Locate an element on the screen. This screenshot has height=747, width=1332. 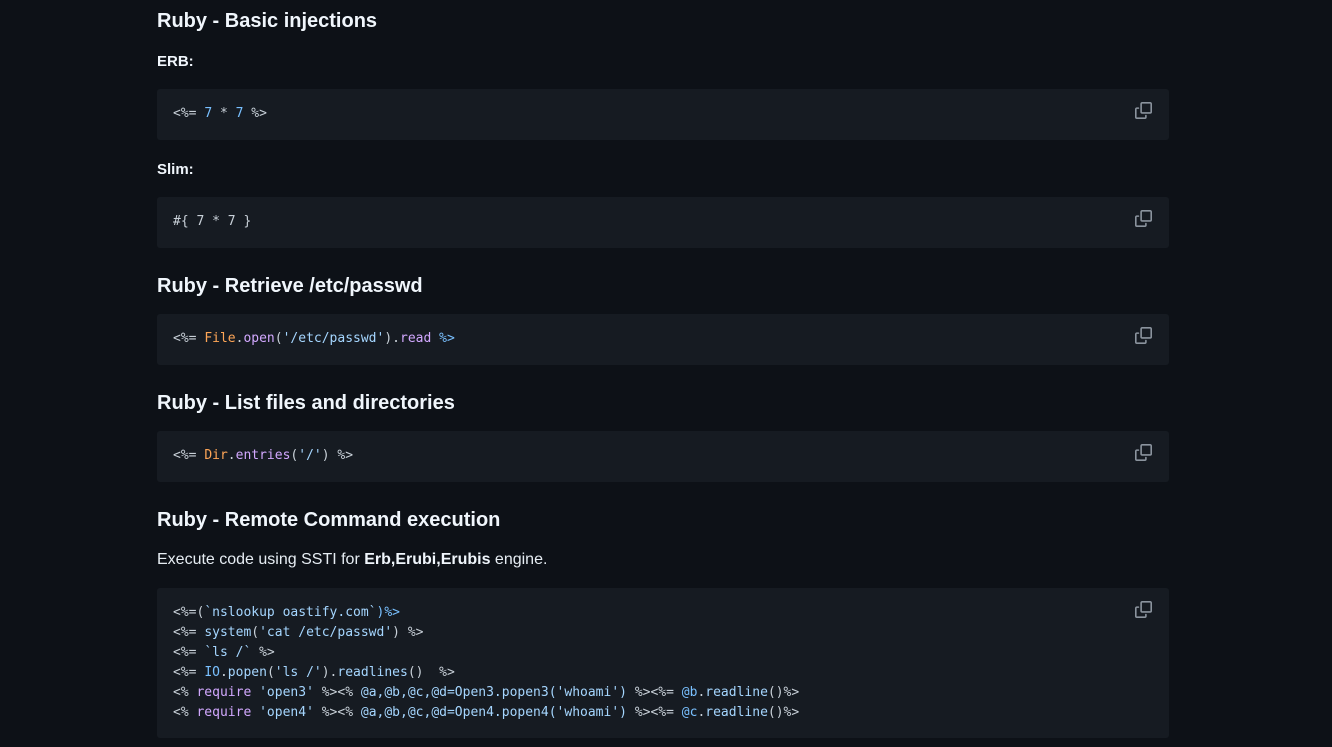
code-block-list: <%= Dir.entries('/') %> is located at coordinates (663, 456).